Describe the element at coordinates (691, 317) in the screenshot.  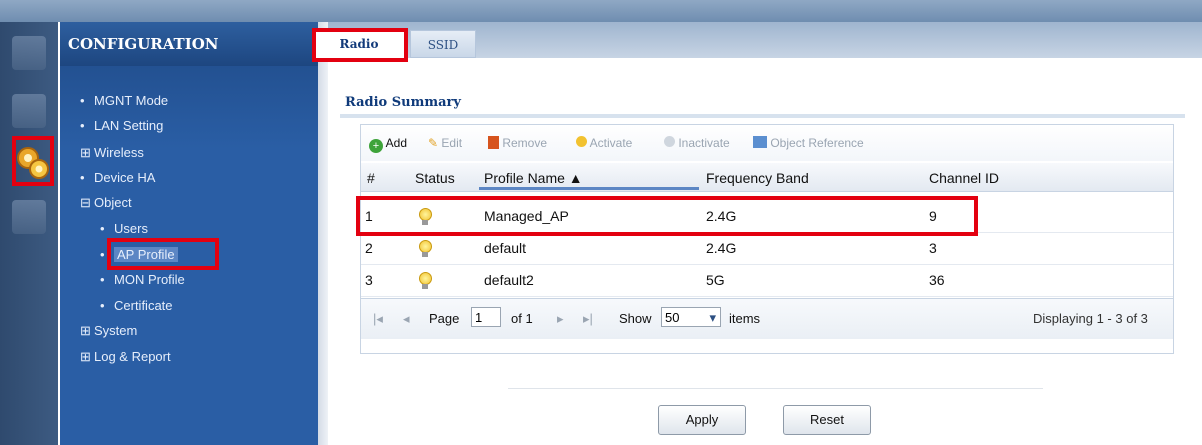
I see `page-size-select: 50 ▾` at that location.